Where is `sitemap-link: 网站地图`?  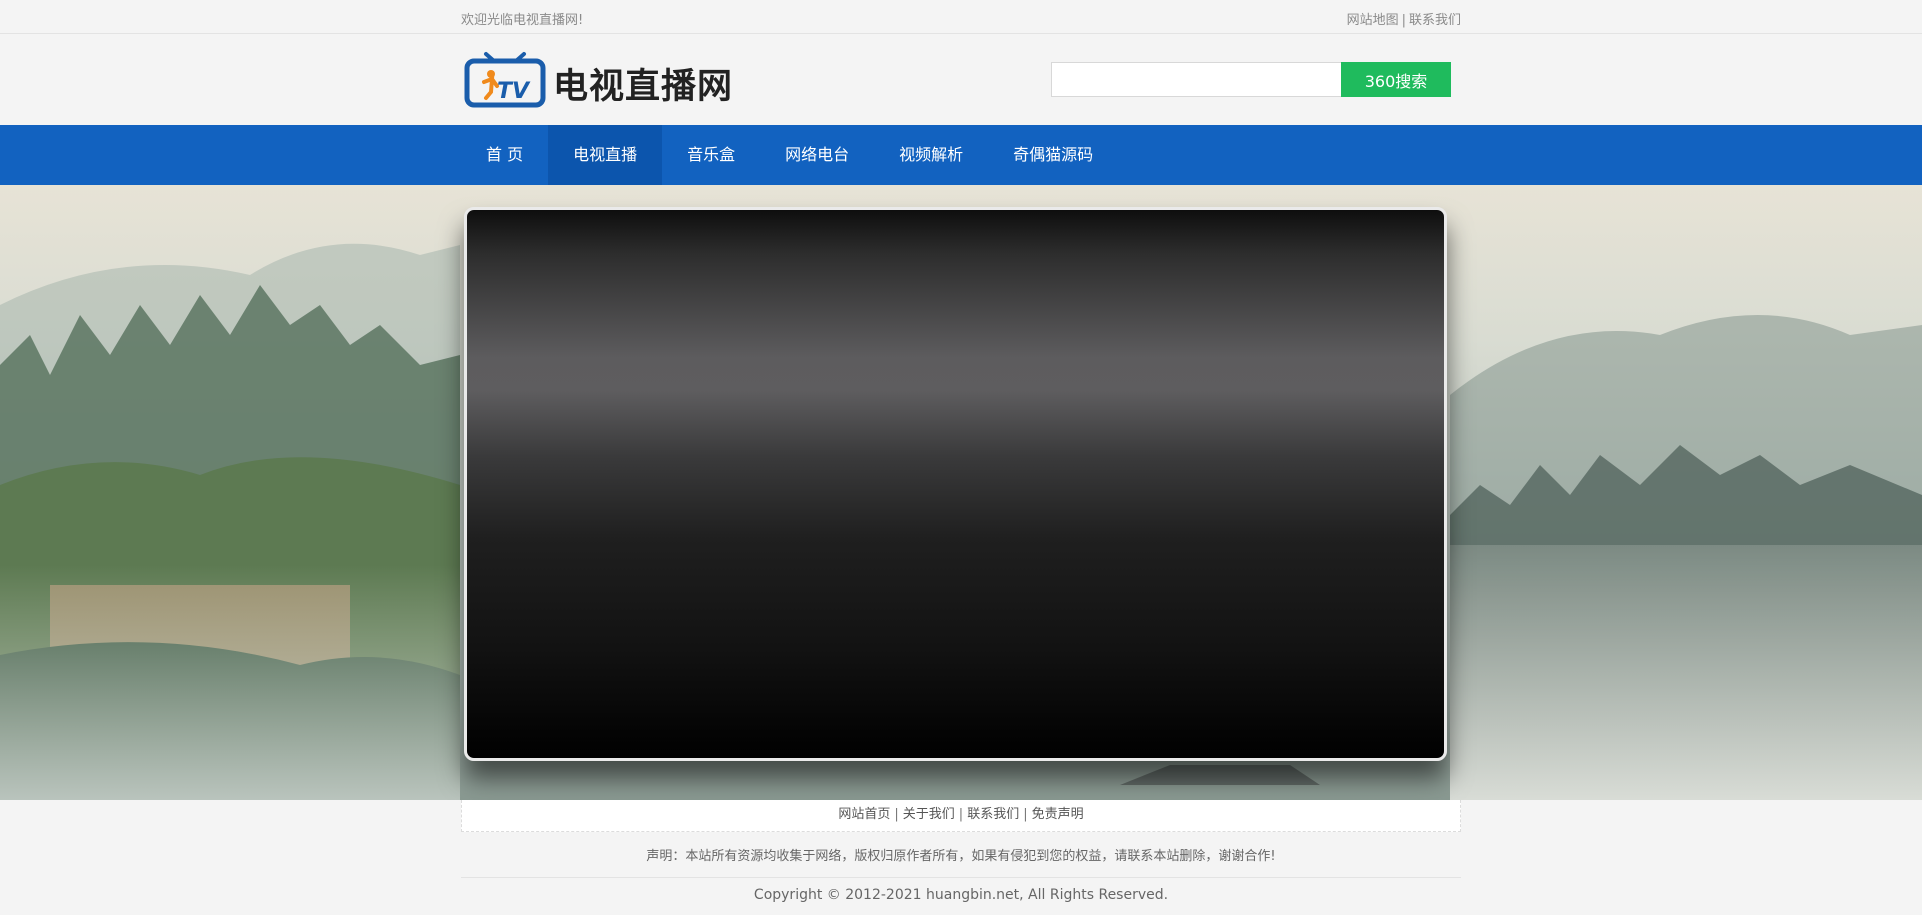
sitemap-link: 网站地图 is located at coordinates (1373, 20).